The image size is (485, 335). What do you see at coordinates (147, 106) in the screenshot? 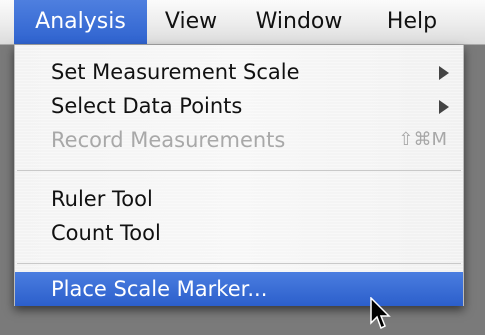
I see `menu-item-label: Select Data Points` at bounding box center [147, 106].